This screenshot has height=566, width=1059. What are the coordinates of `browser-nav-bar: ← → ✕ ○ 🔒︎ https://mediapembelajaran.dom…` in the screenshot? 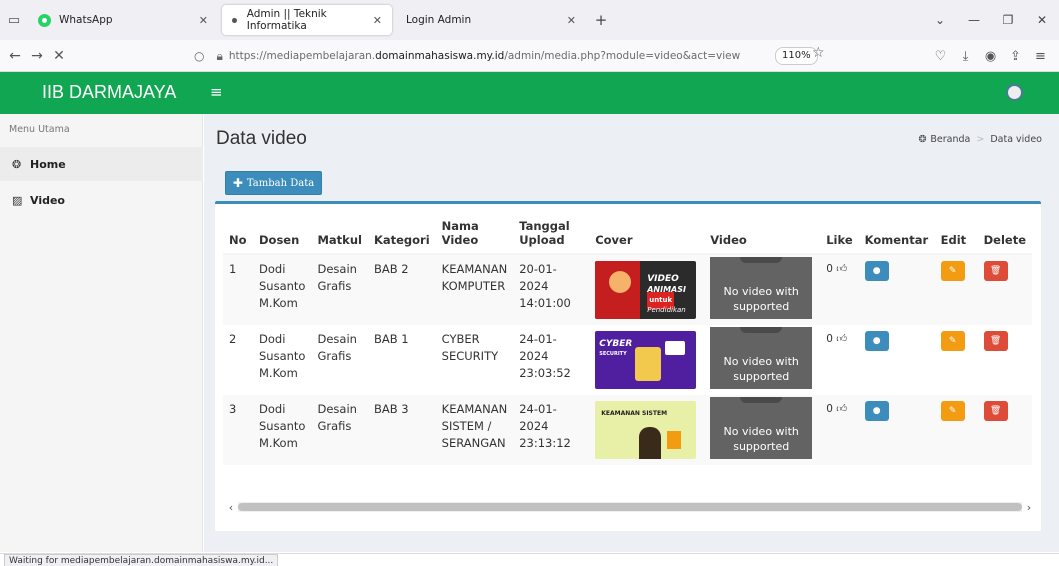 It's located at (529, 56).